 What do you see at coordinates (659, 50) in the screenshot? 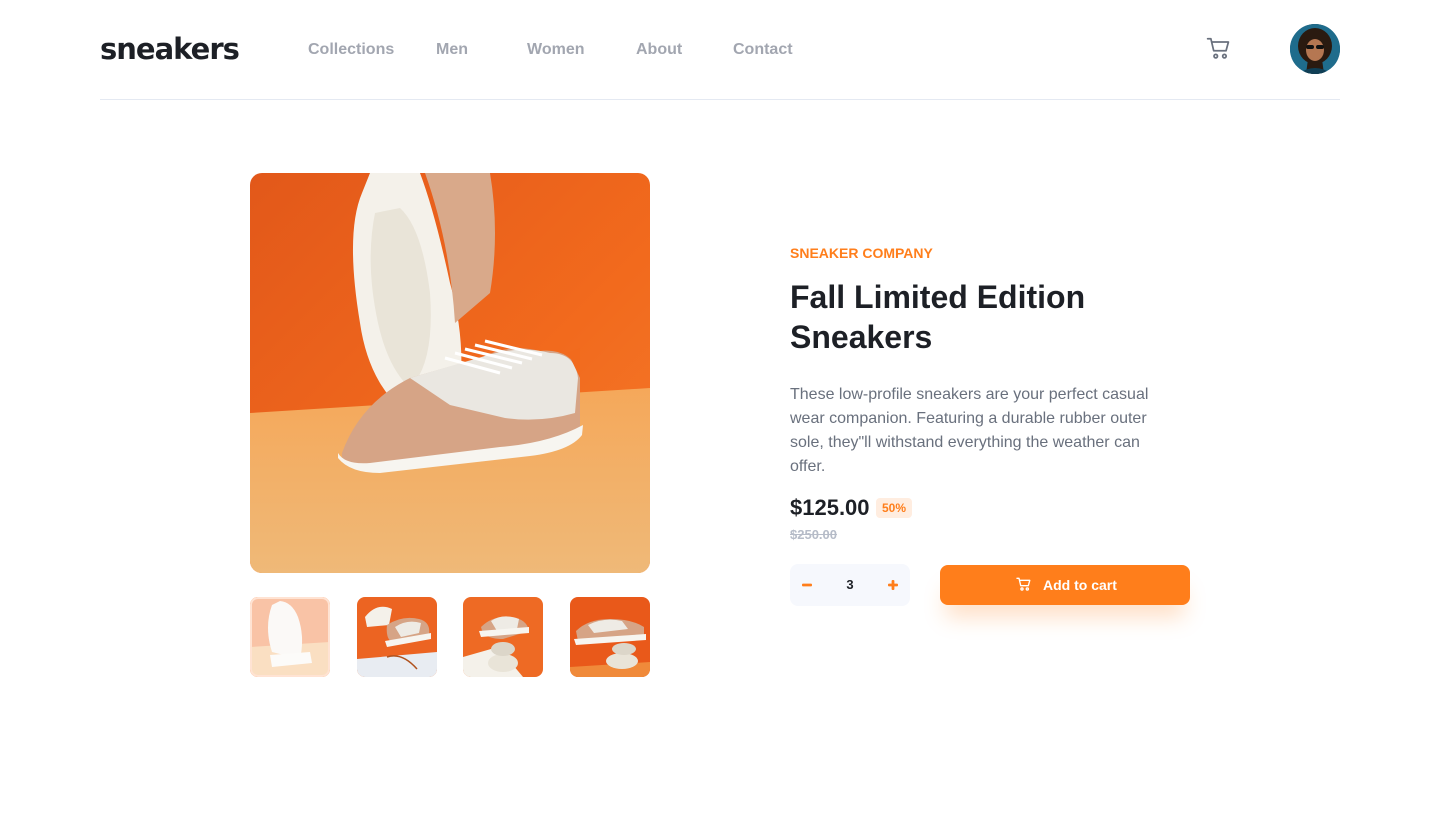
I see `nav-link-about: About` at bounding box center [659, 50].